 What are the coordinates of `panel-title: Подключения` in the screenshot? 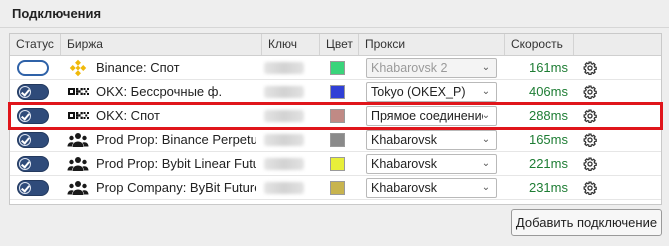 It's located at (57, 13).